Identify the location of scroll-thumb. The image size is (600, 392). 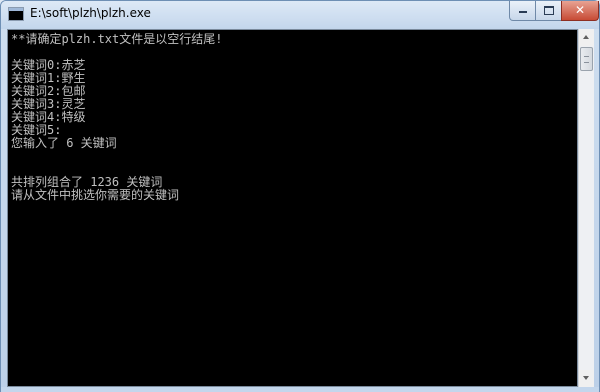
(586, 59).